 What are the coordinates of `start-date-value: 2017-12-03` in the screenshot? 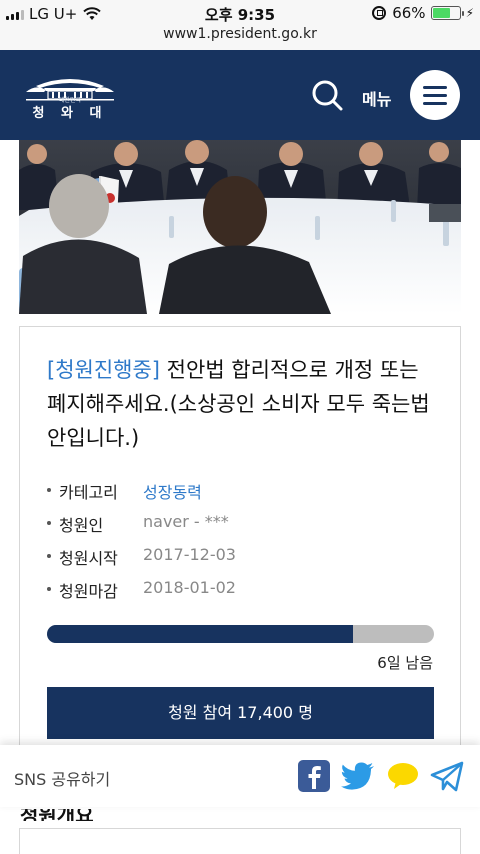 It's located at (189, 554).